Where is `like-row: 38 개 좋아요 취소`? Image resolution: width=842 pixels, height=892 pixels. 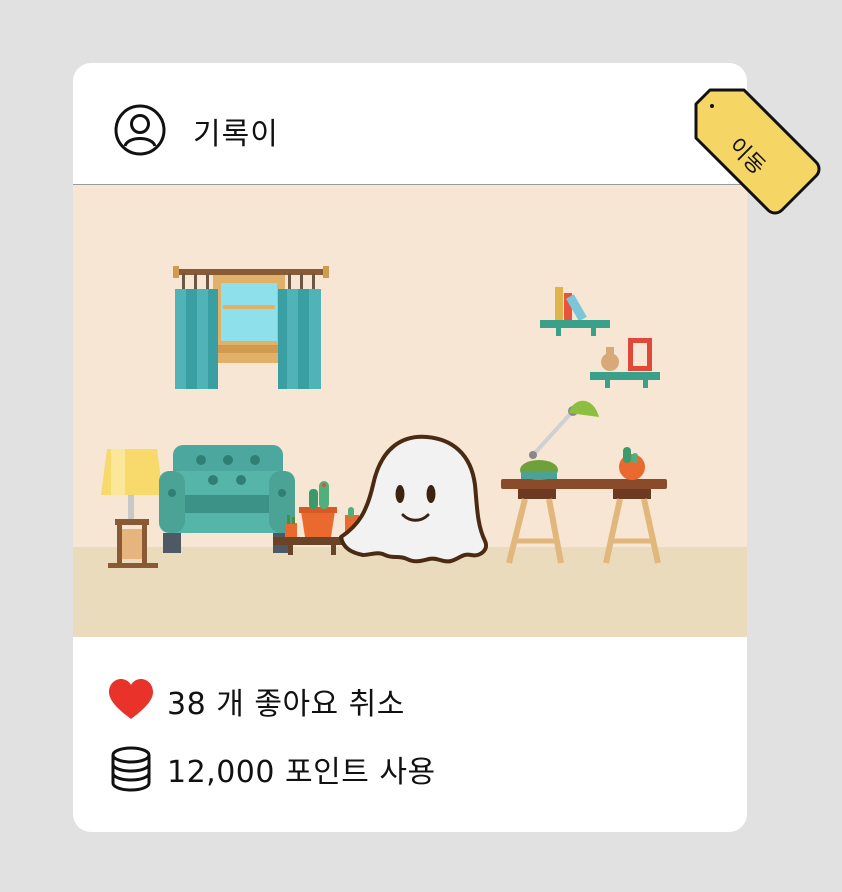 like-row: 38 개 좋아요 취소 is located at coordinates (256, 701).